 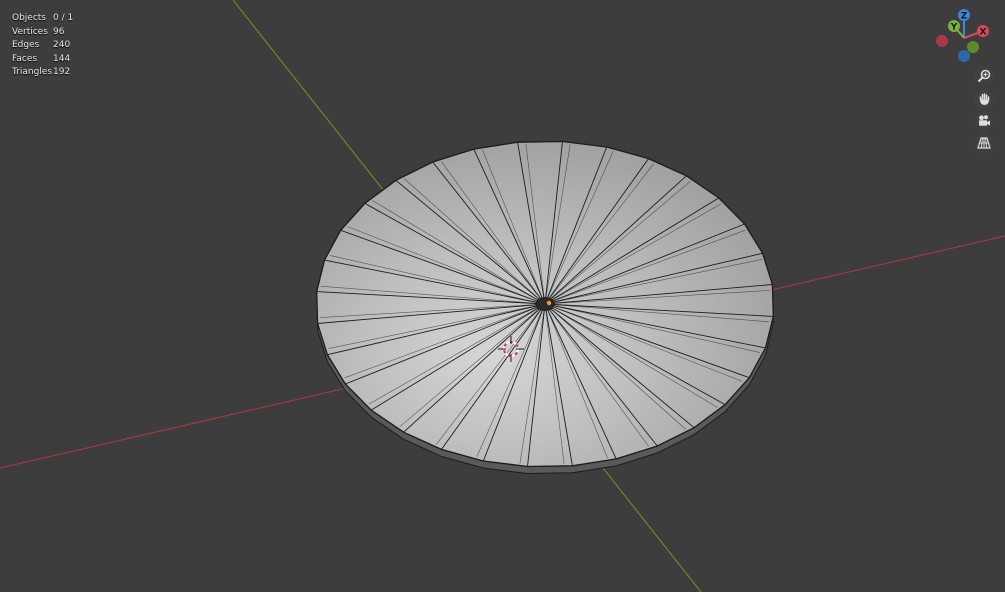 I want to click on stat-label: Edges, so click(x=26, y=45).